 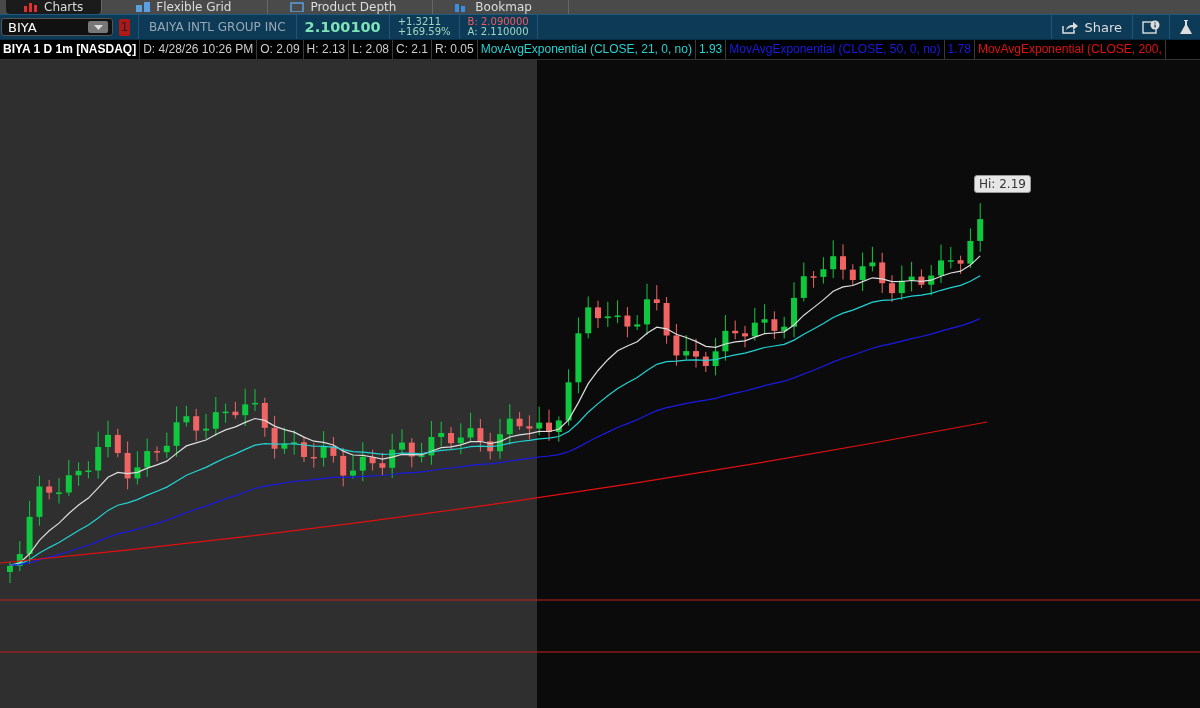 What do you see at coordinates (342, 27) in the screenshot?
I see `last-price: 2.100100` at bounding box center [342, 27].